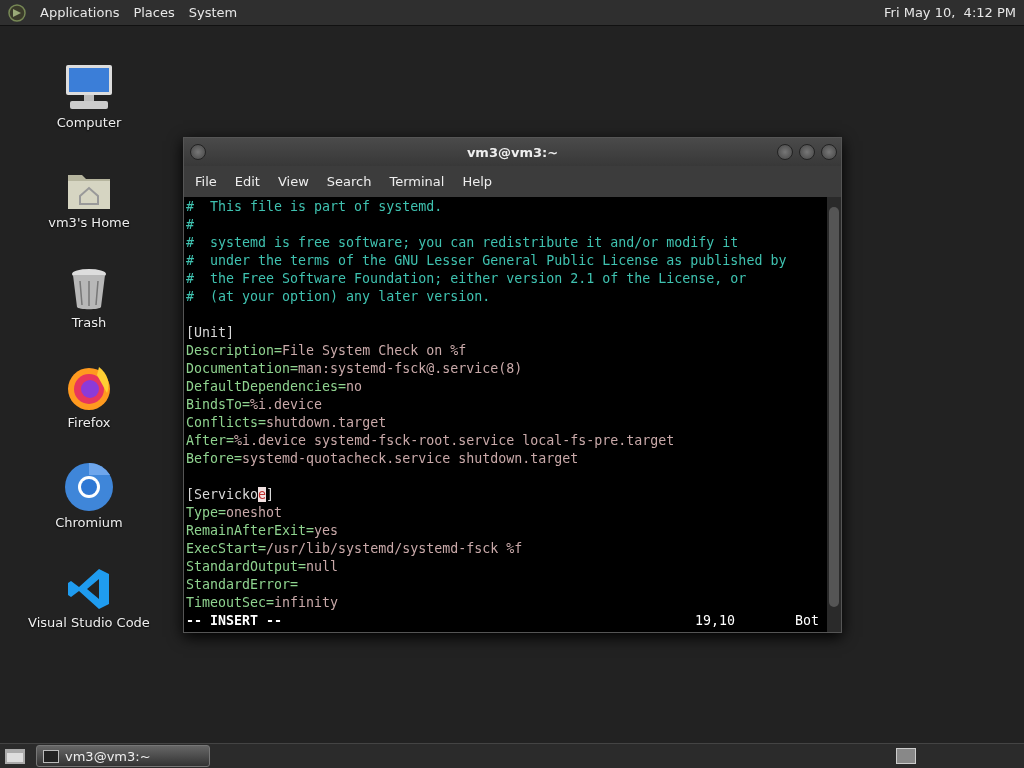  I want to click on section-header: [Servicko, so click(222, 494).